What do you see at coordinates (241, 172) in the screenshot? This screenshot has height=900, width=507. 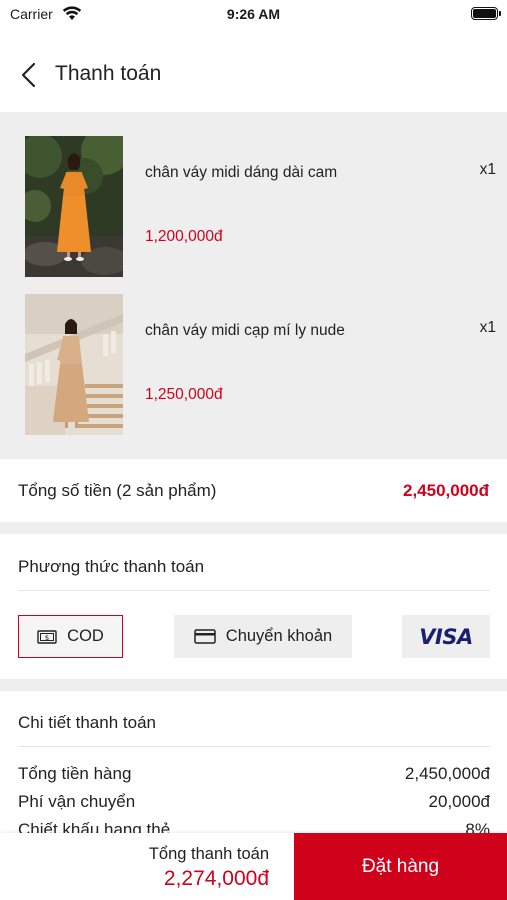 I see `product-name: chân váy midi dáng dài cam` at bounding box center [241, 172].